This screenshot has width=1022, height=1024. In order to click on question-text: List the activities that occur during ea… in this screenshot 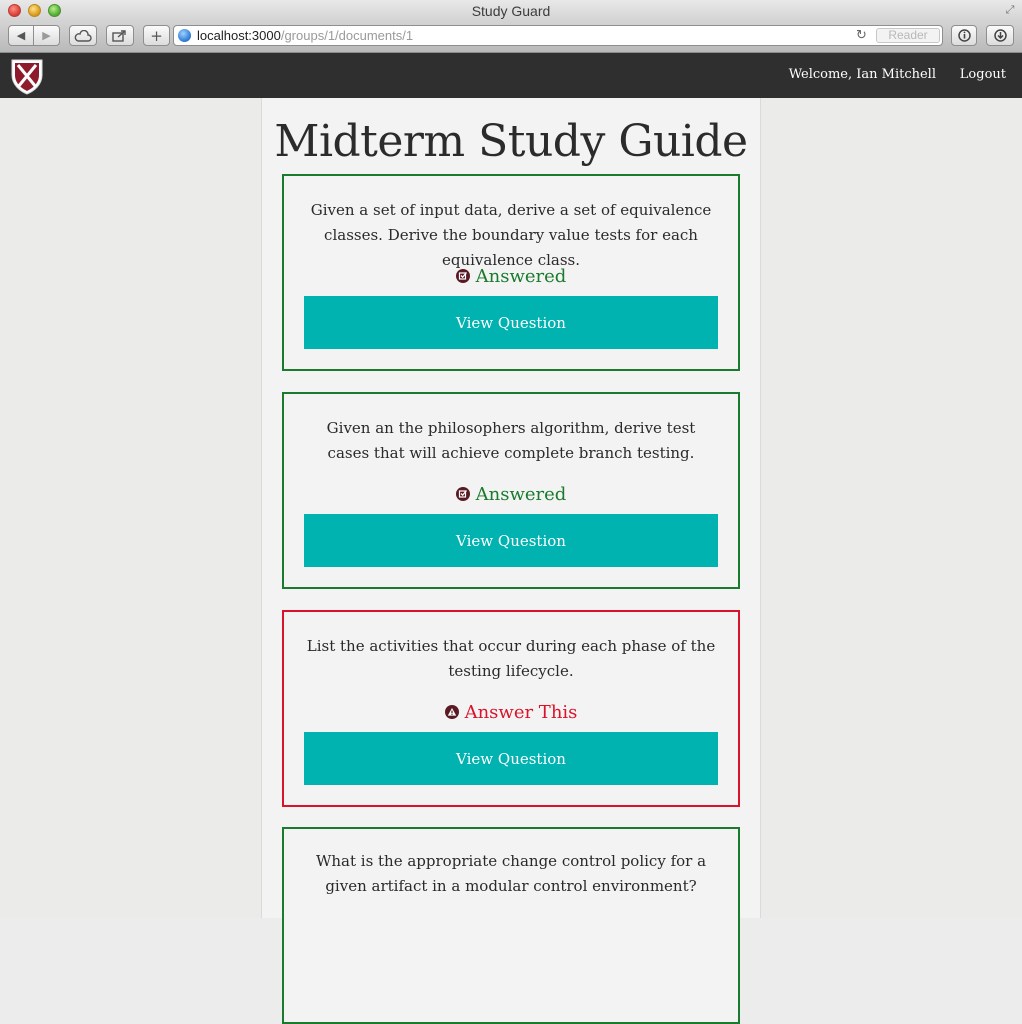, I will do `click(511, 658)`.